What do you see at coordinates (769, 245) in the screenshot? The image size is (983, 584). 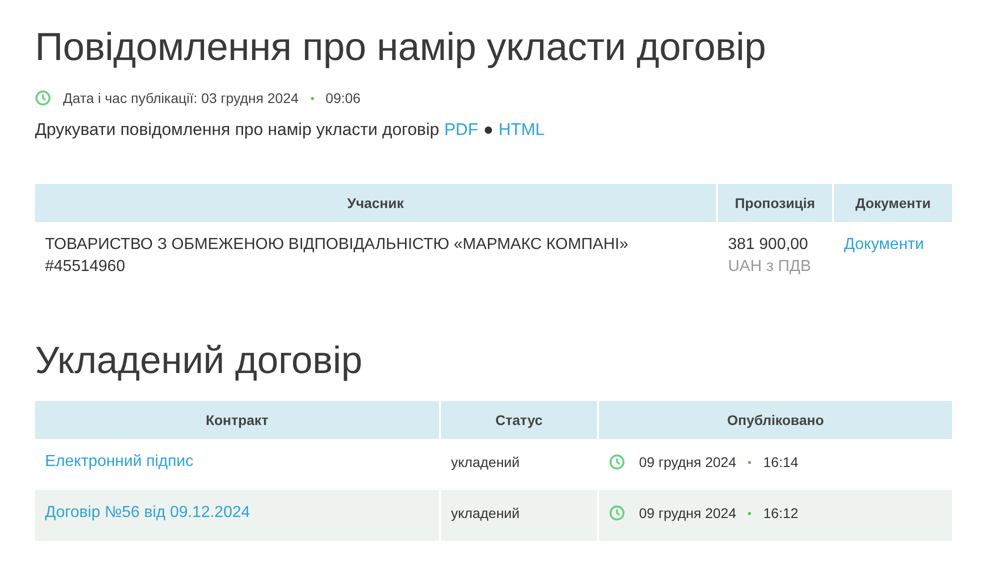 I see `bid-amount: 381 900,00` at bounding box center [769, 245].